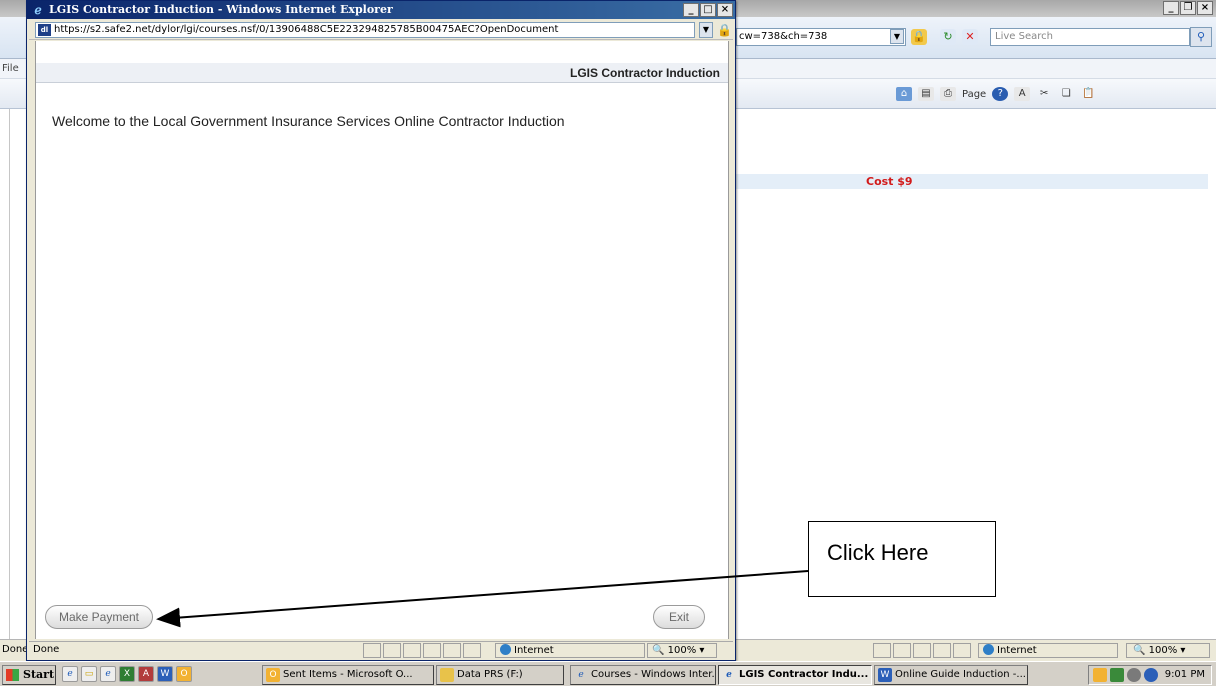  I want to click on url-dropdown-icon: ▼, so click(706, 30).